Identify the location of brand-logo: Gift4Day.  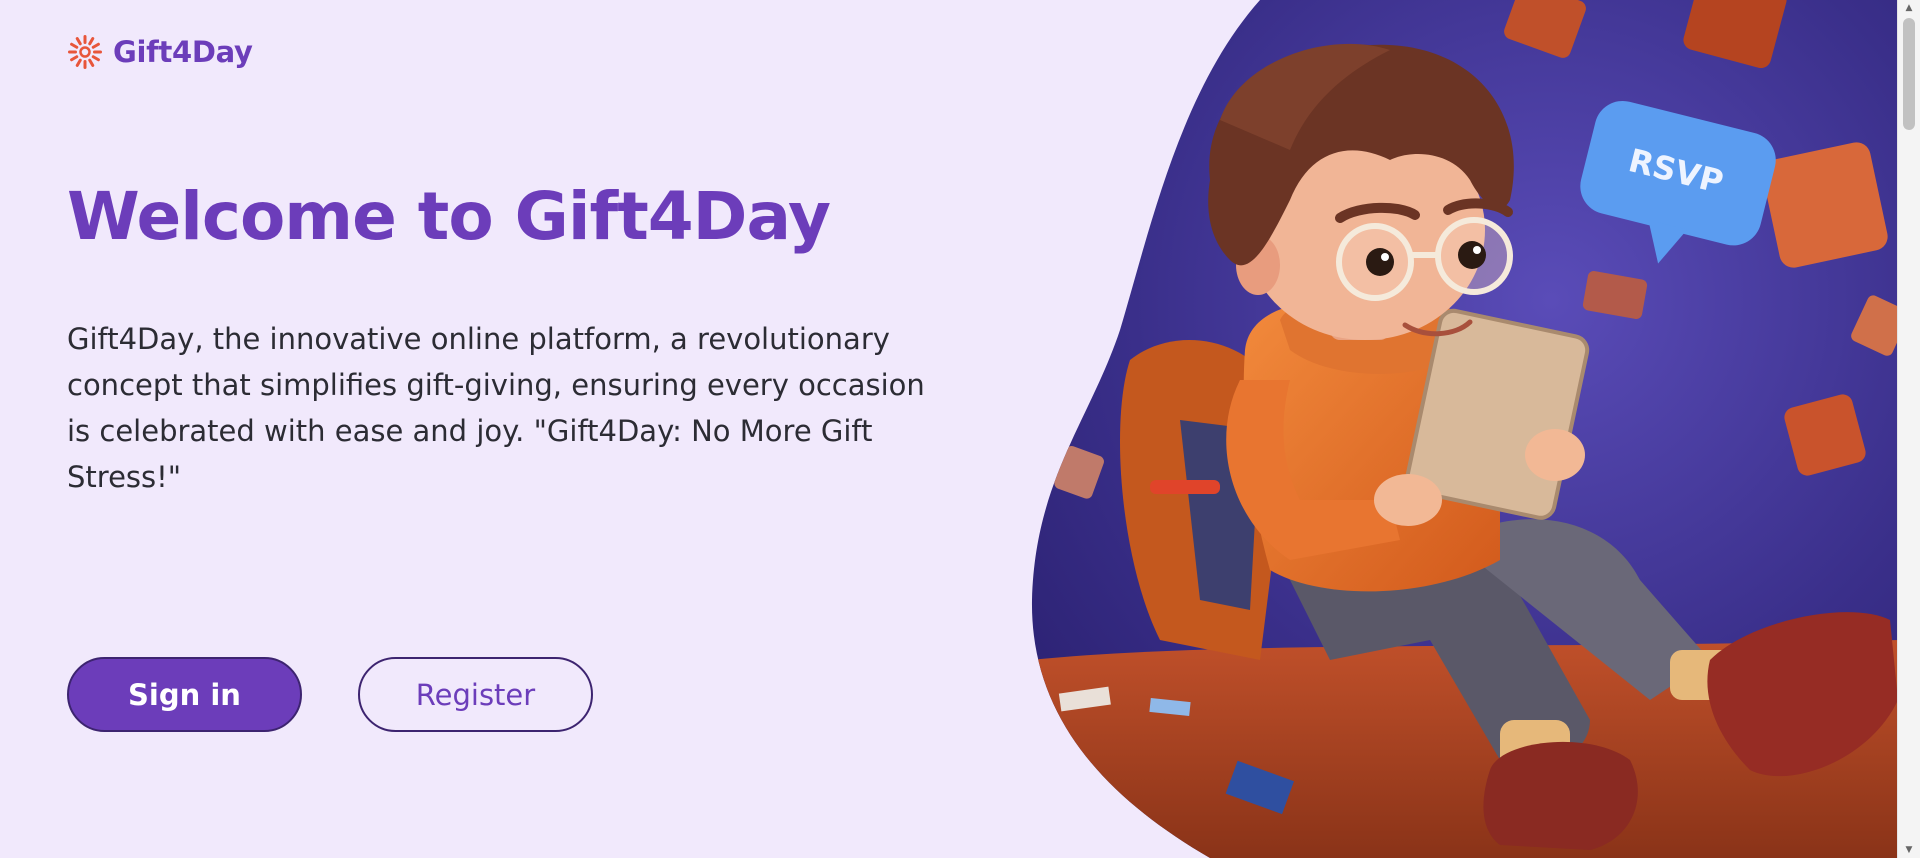
(160, 52).